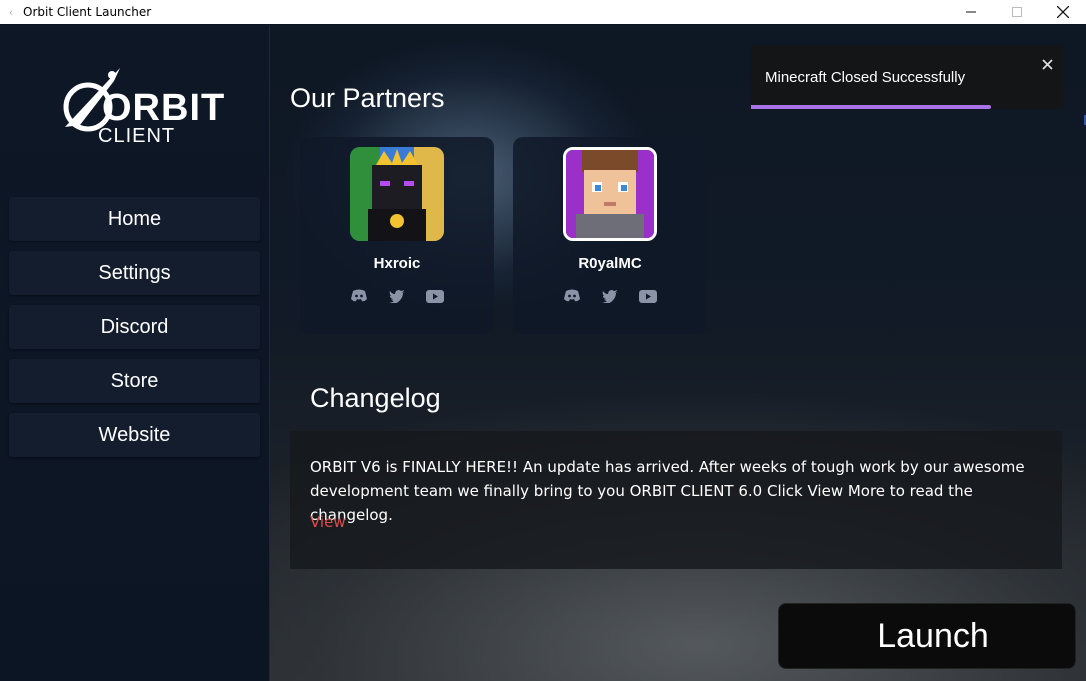 This screenshot has width=1086, height=681. I want to click on nav-discord: Discord, so click(134, 327).